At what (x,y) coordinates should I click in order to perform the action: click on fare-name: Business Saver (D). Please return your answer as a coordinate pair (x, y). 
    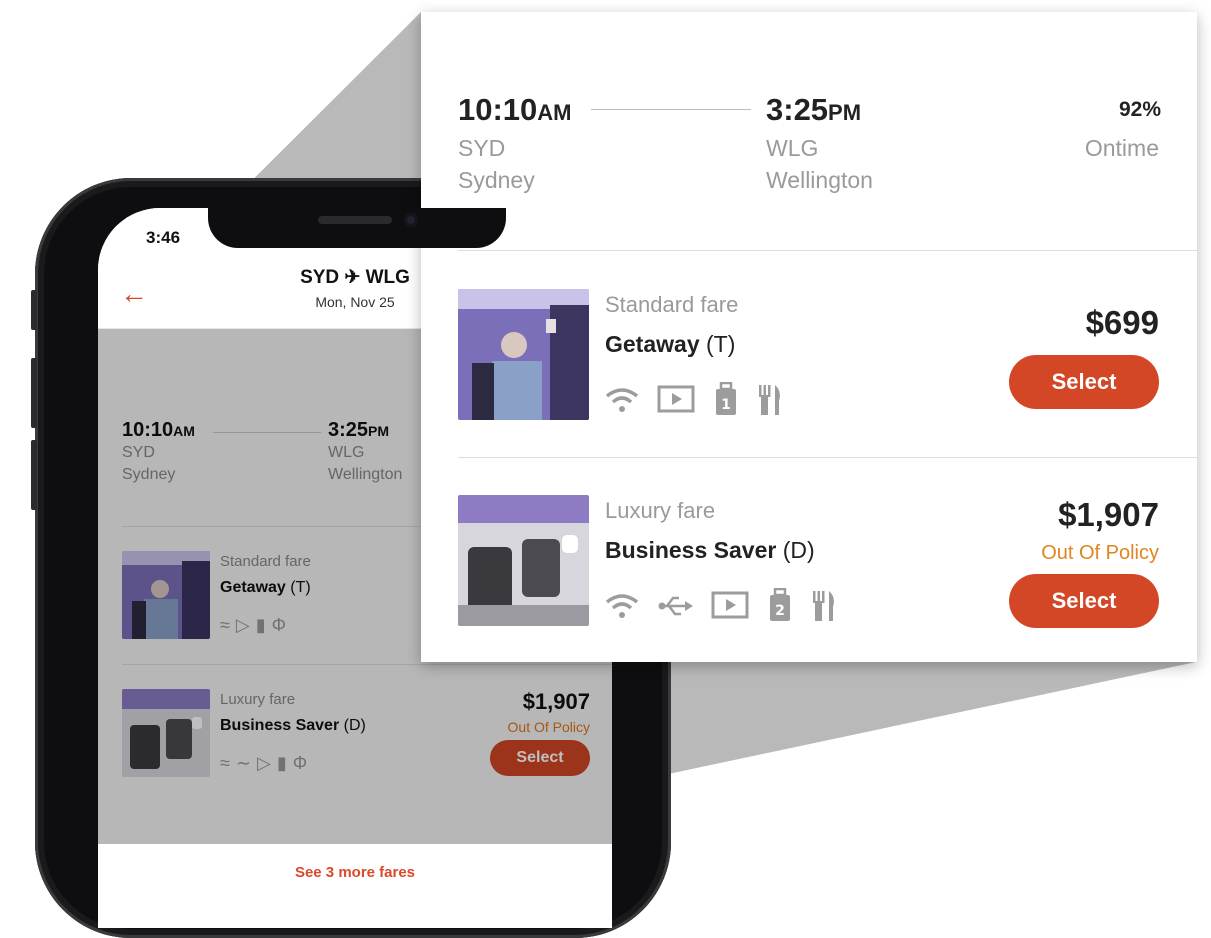
    Looking at the image, I should click on (710, 550).